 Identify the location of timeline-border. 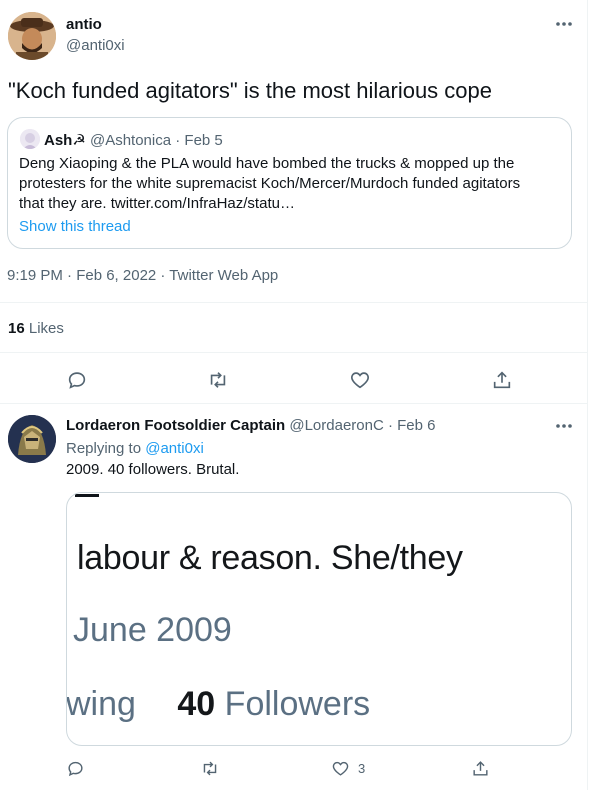
(587, 395).